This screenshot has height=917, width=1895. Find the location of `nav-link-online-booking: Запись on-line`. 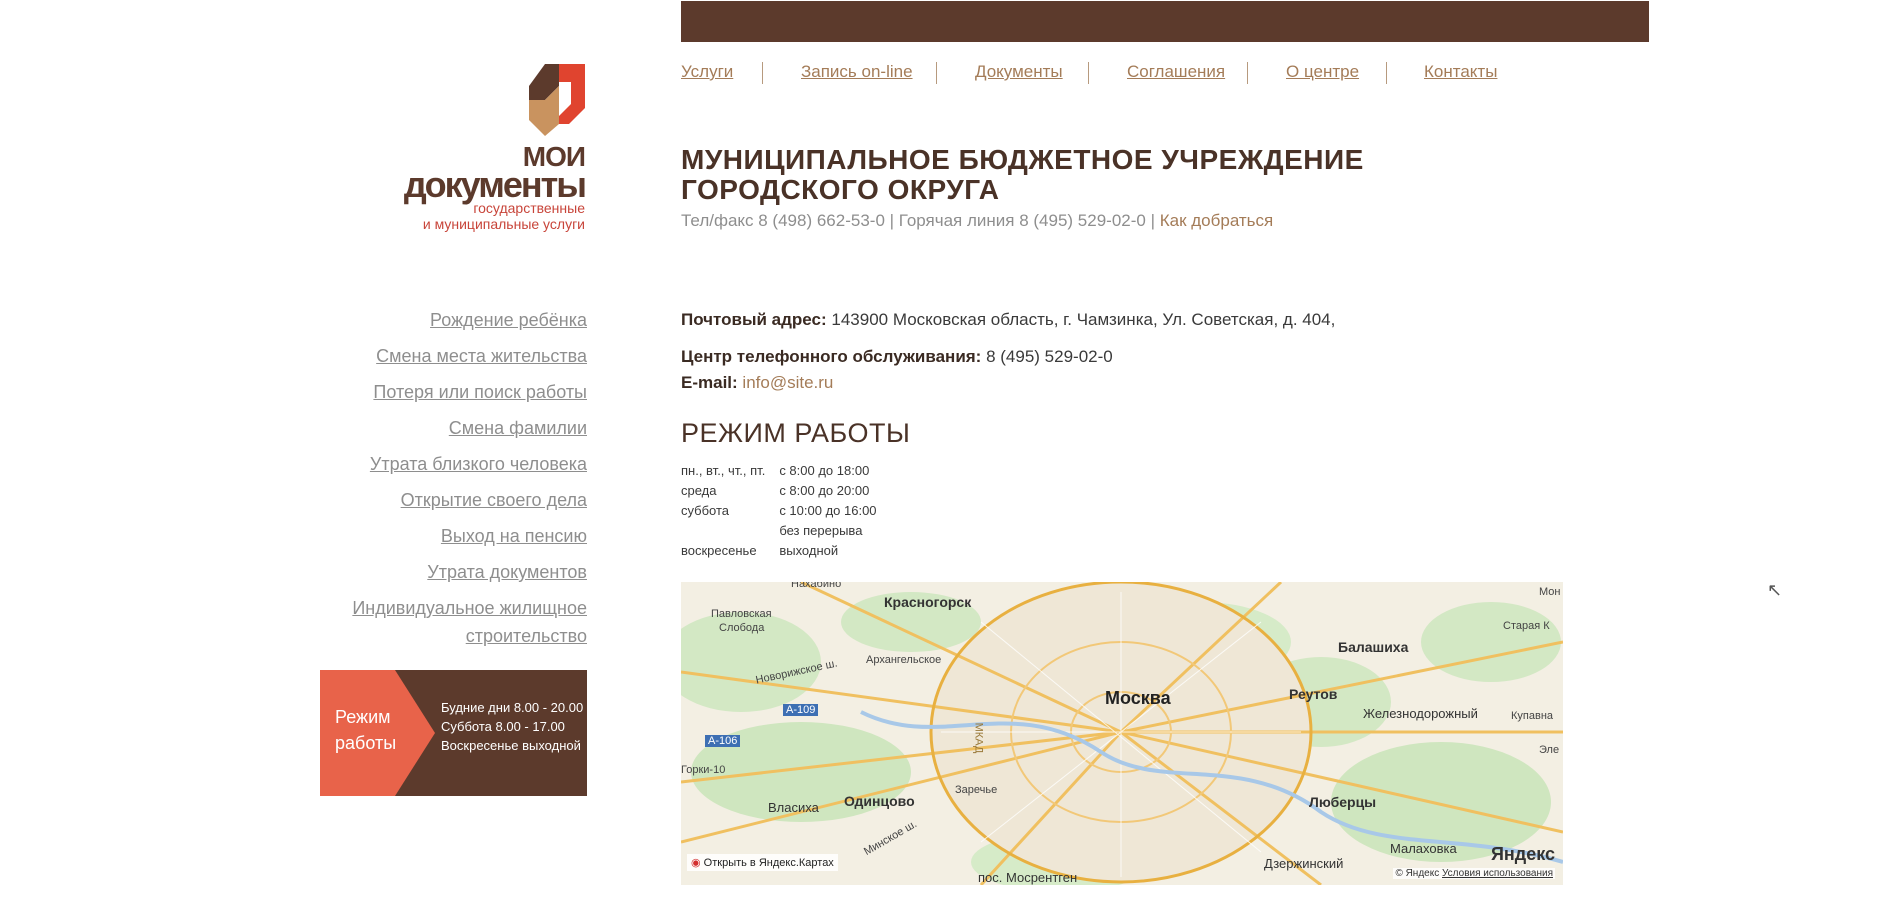

nav-link-online-booking: Запись on-line is located at coordinates (857, 72).